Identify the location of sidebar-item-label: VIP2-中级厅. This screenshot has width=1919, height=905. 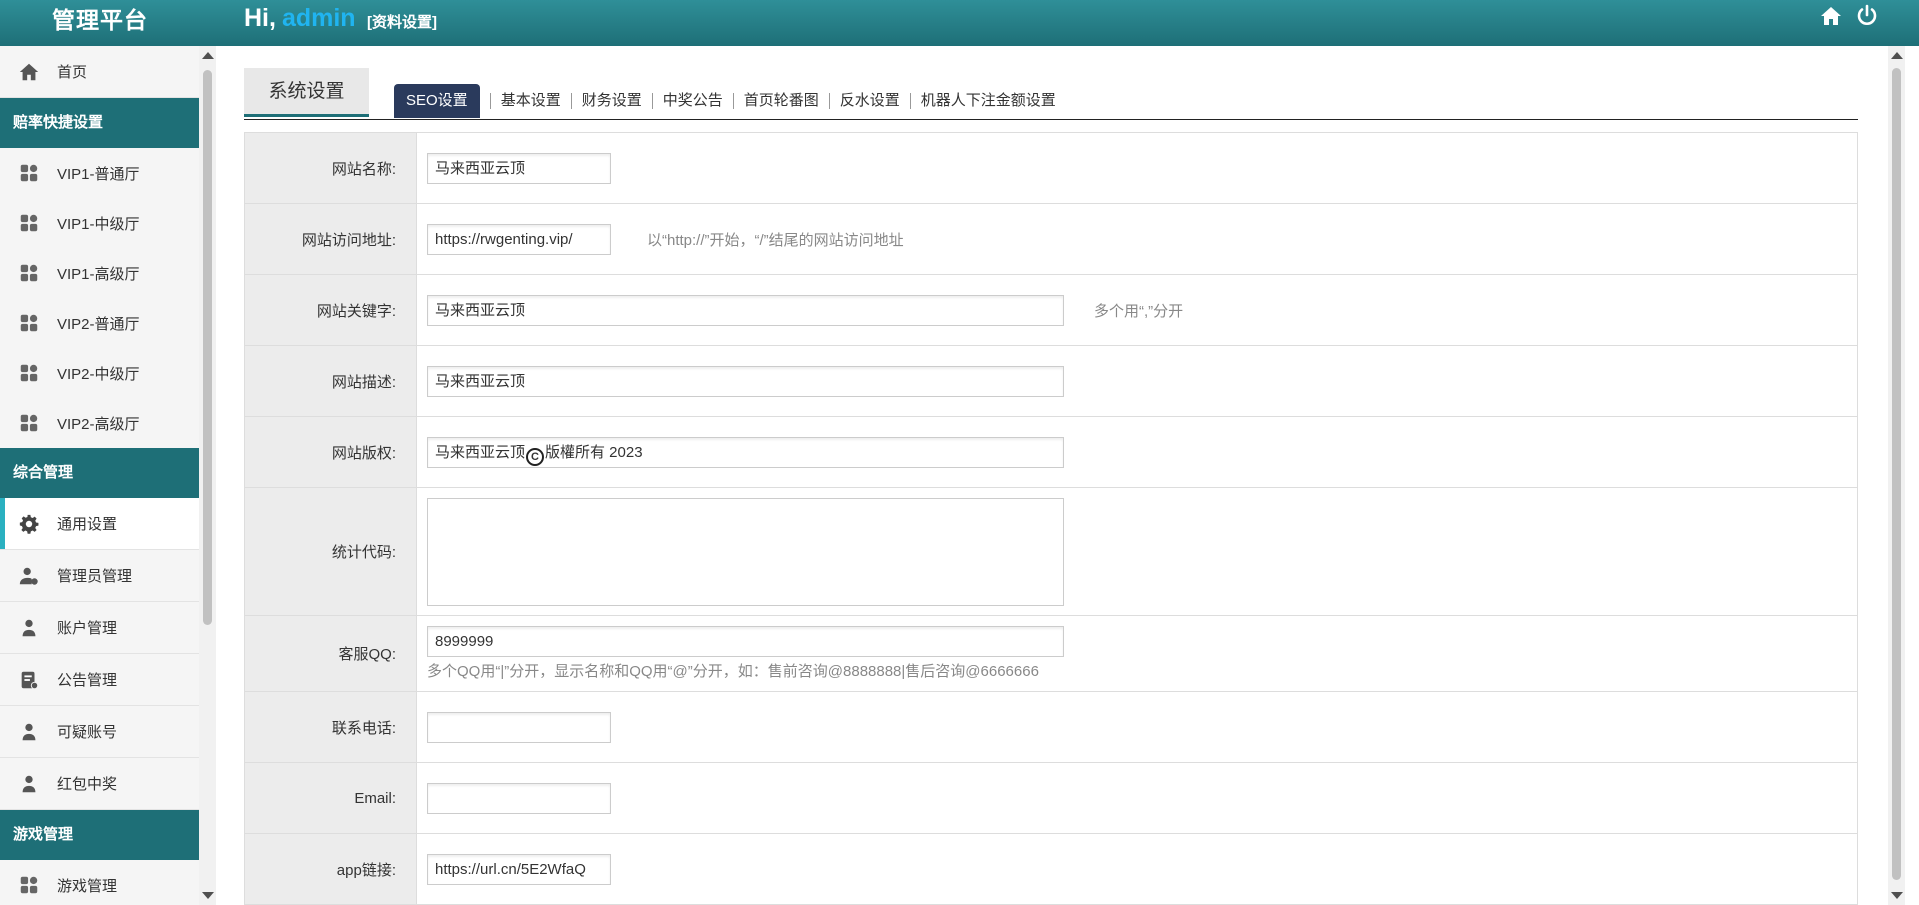
(98, 374).